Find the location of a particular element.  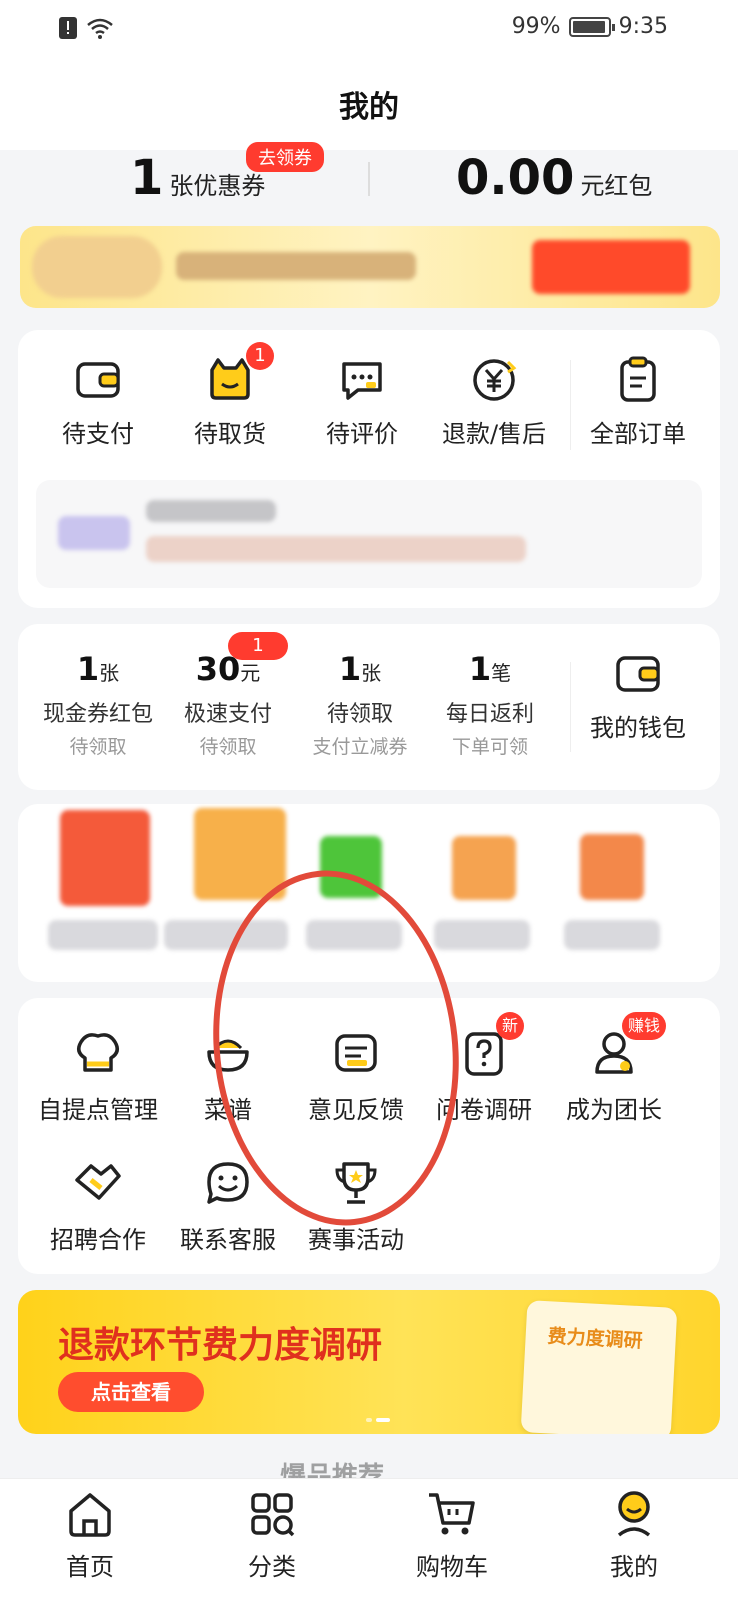

status-bar: 99% 9:35 is located at coordinates (369, 28).